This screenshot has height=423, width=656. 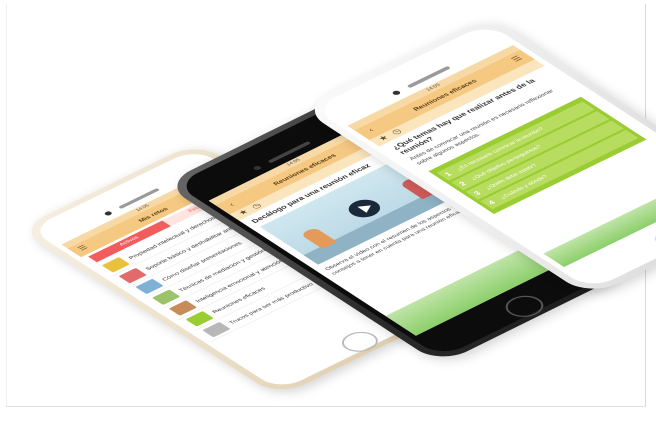 I want to click on frame-edge-left, so click(x=6, y=205).